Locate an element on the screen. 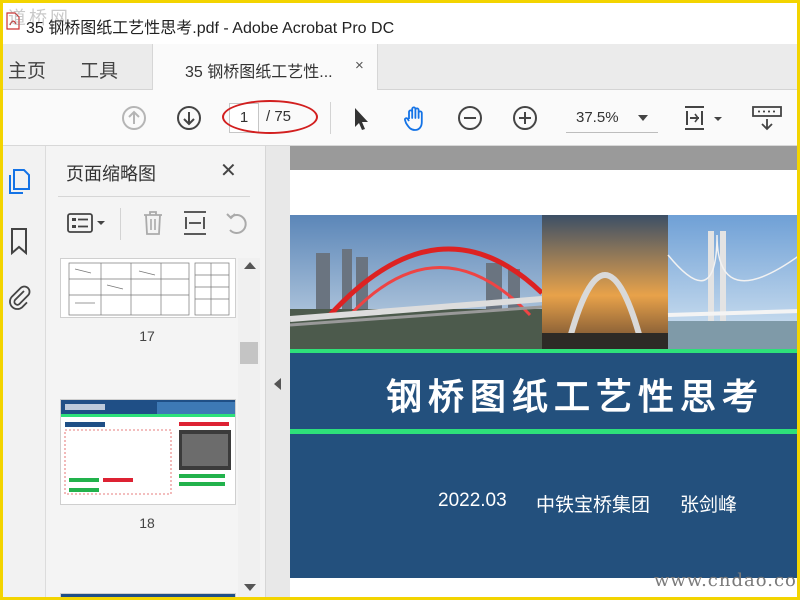 The width and height of the screenshot is (800, 600). document-company: 中铁宝桥集团 is located at coordinates (593, 505).